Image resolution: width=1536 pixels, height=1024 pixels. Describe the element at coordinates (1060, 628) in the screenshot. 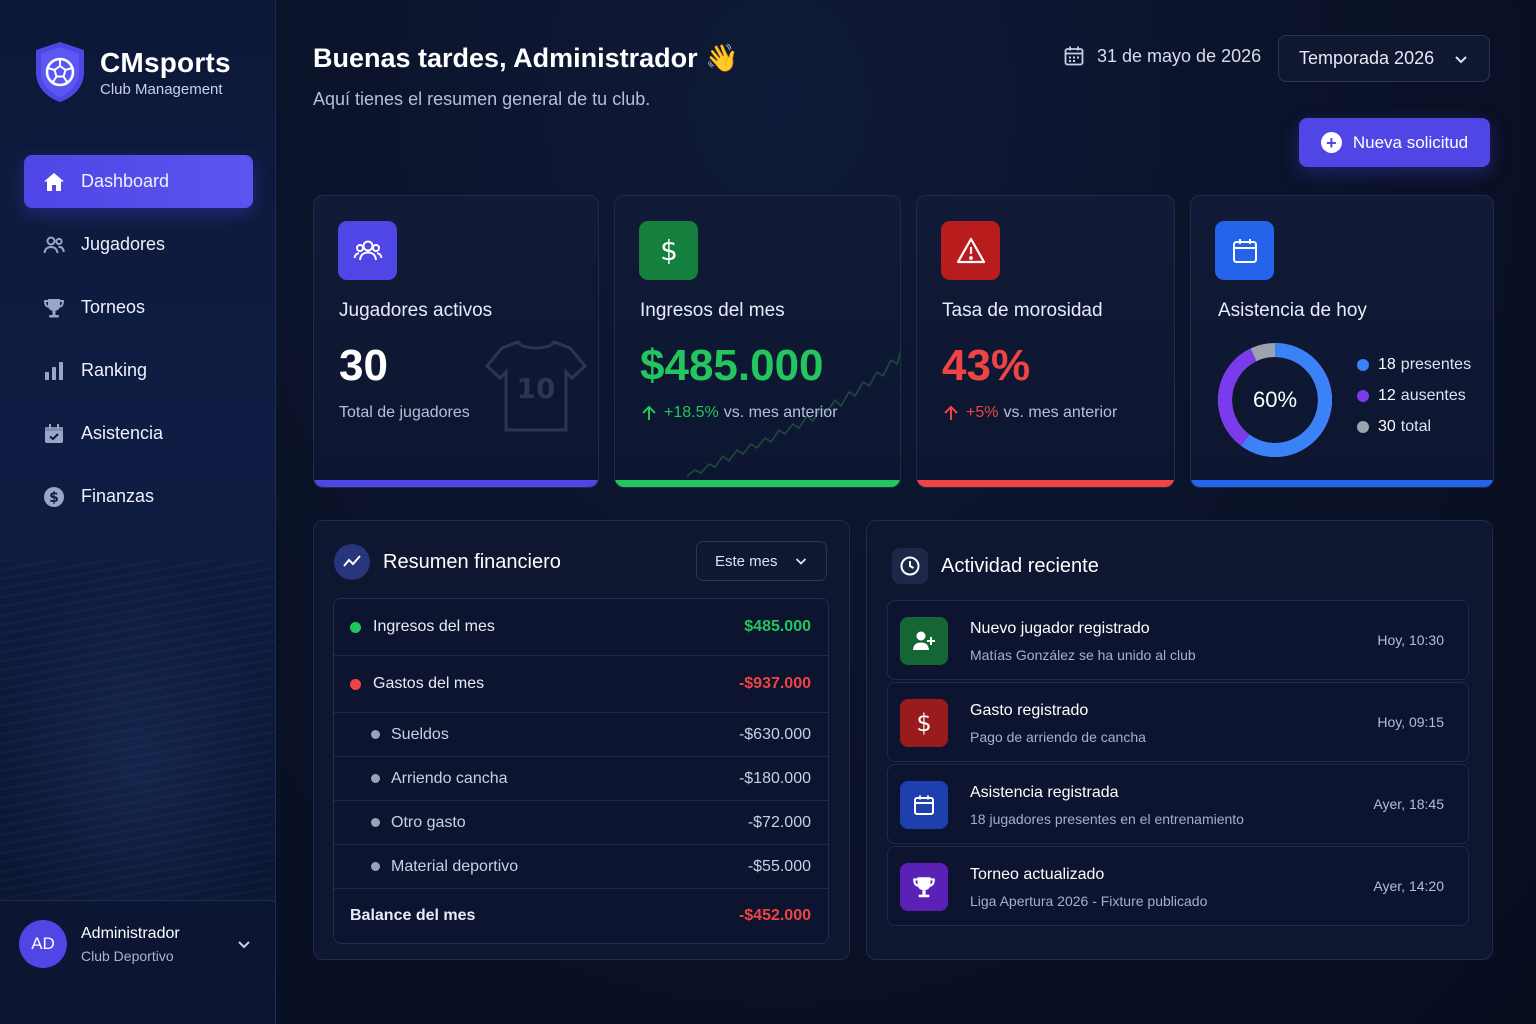

I see `activity-title: Nuevo jugador registrado` at that location.